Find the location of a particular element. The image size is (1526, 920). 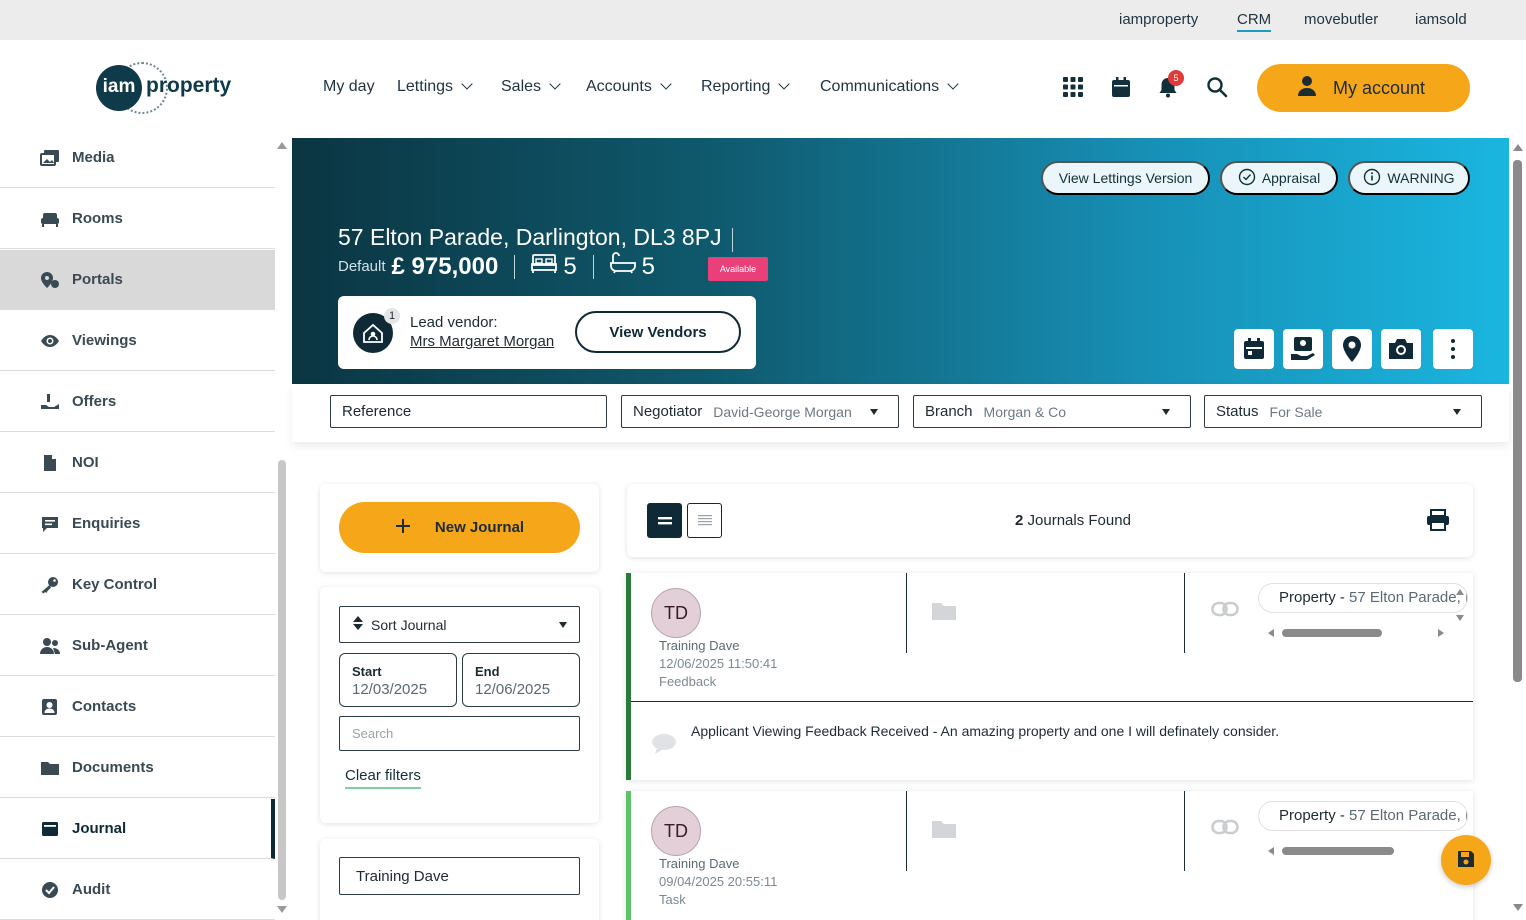

sidebar-item-offers: Offers is located at coordinates (137, 402).